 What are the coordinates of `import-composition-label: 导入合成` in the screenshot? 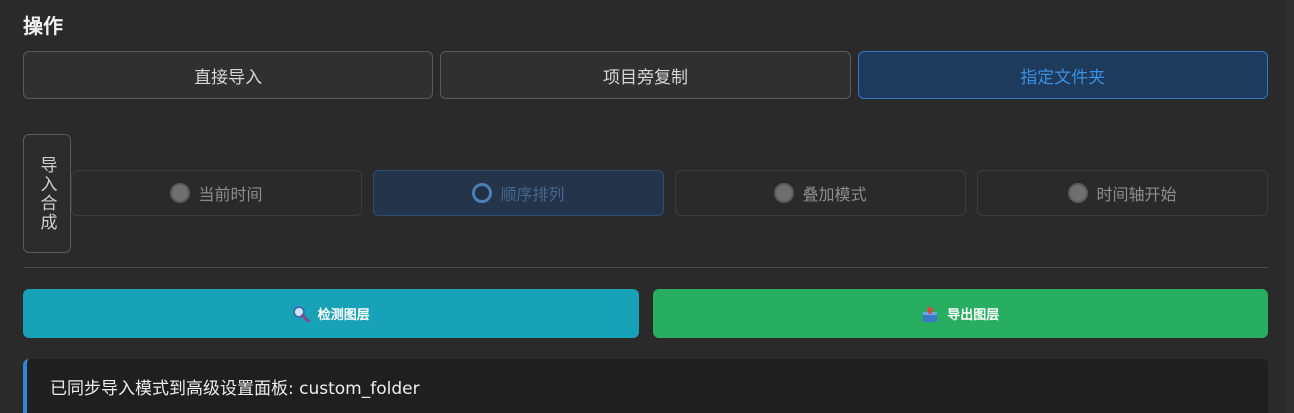 It's located at (47, 193).